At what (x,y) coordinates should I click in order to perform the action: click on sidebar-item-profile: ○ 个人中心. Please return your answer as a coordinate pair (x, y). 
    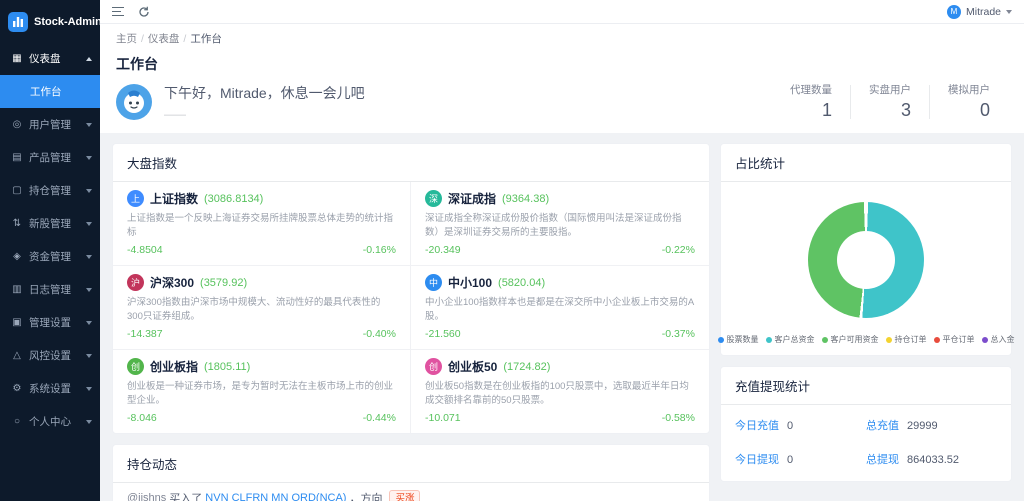
    Looking at the image, I should click on (50, 421).